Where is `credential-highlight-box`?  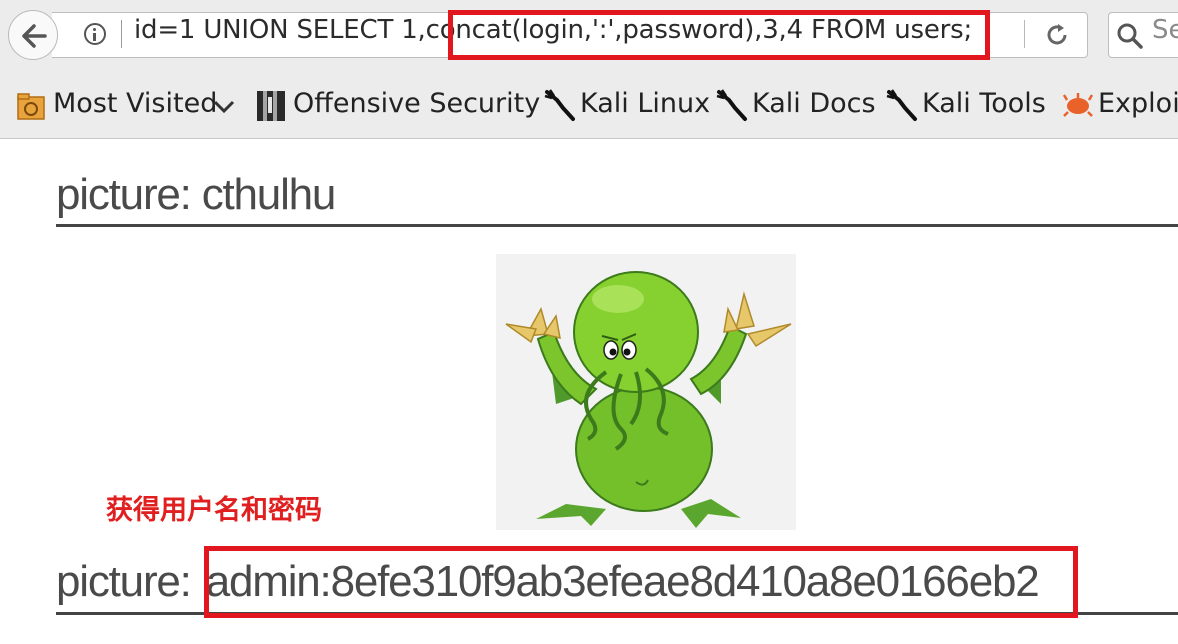
credential-highlight-box is located at coordinates (641, 582).